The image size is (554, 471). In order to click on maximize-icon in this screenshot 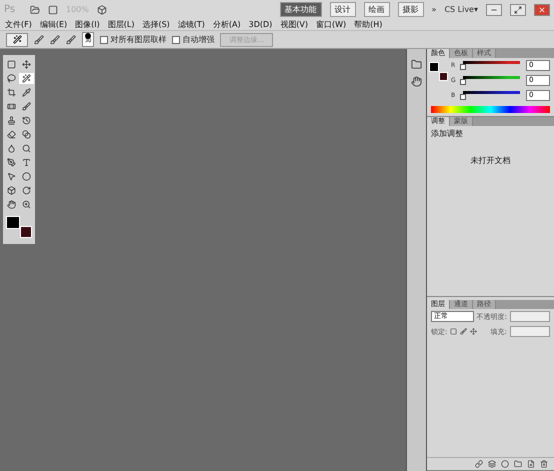, I will do `click(518, 10)`.